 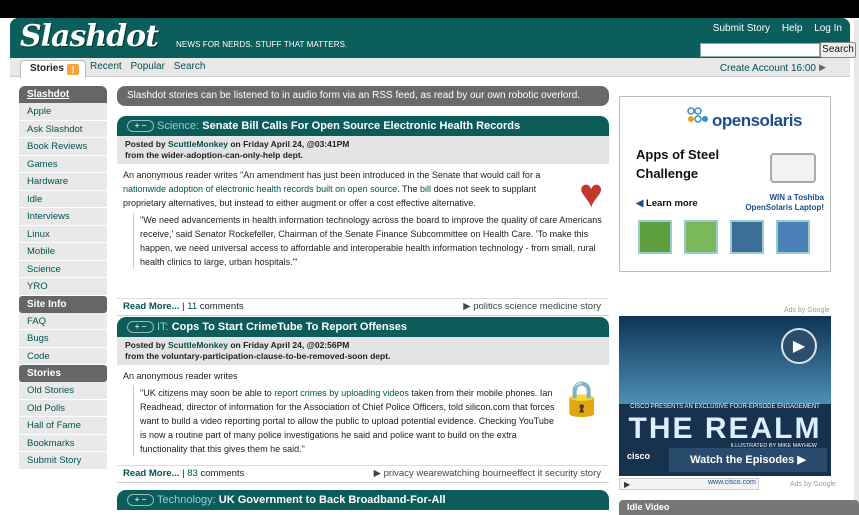 What do you see at coordinates (89, 36) in the screenshot?
I see `site-logo: Slashdot` at bounding box center [89, 36].